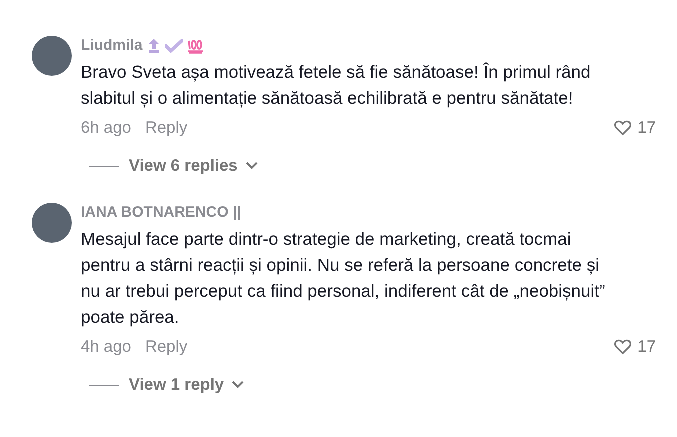 This screenshot has width=677, height=437. What do you see at coordinates (173, 46) in the screenshot?
I see `check-badge-icon` at bounding box center [173, 46].